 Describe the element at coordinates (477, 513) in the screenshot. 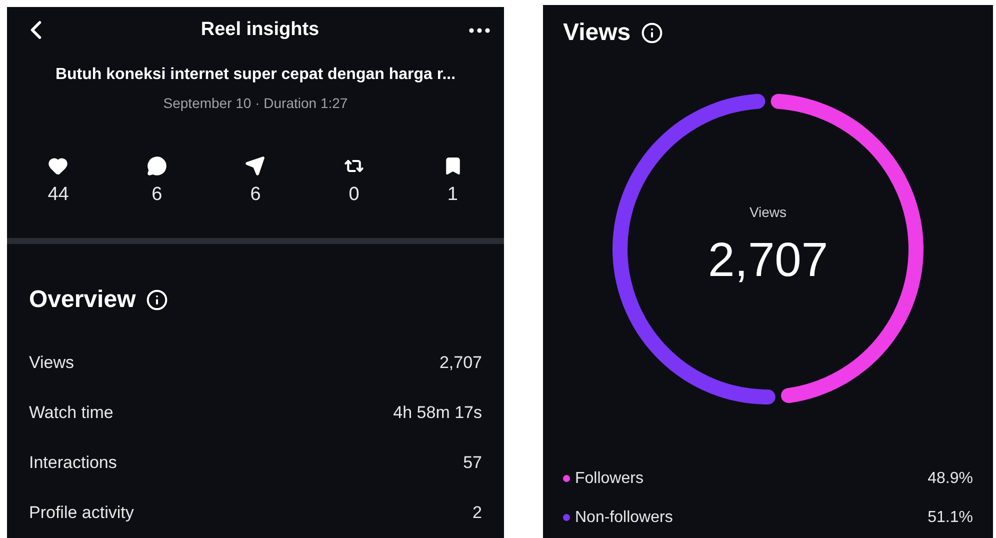

I see `metric-value: 2` at that location.